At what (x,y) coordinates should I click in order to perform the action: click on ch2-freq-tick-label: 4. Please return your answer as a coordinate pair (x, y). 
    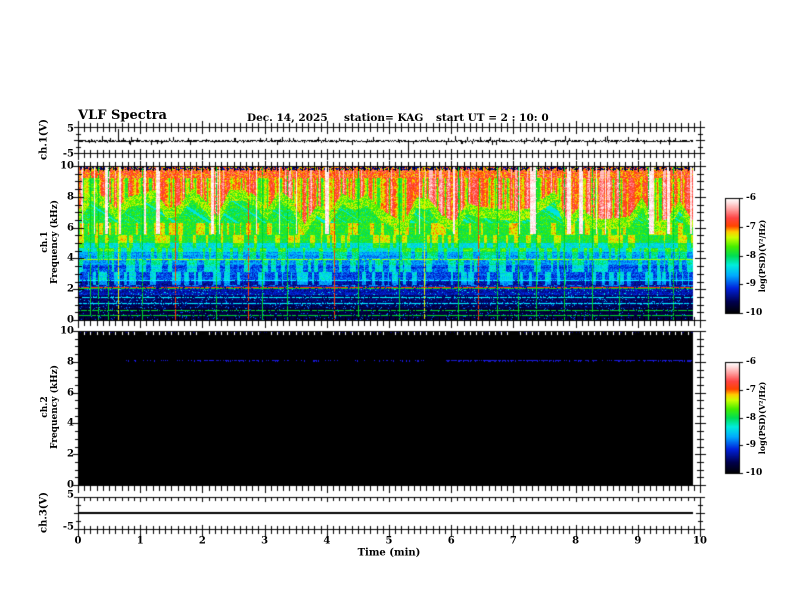
    Looking at the image, I should click on (70, 423).